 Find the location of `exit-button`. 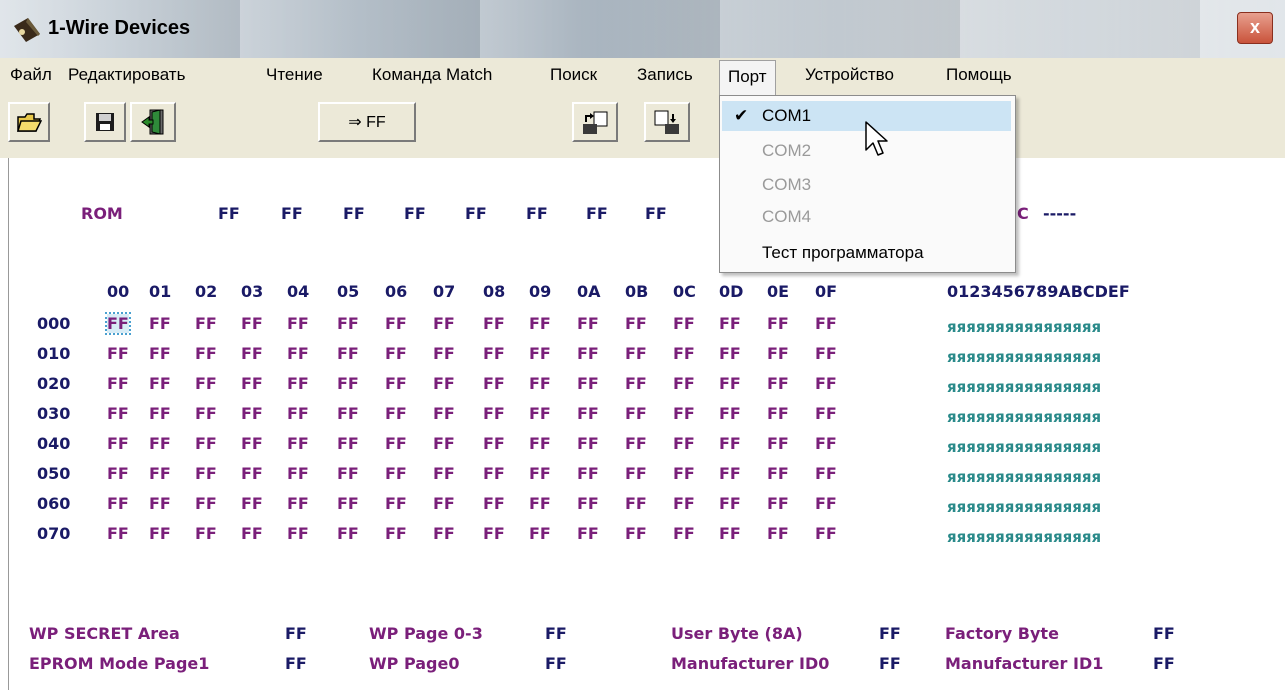

exit-button is located at coordinates (153, 122).